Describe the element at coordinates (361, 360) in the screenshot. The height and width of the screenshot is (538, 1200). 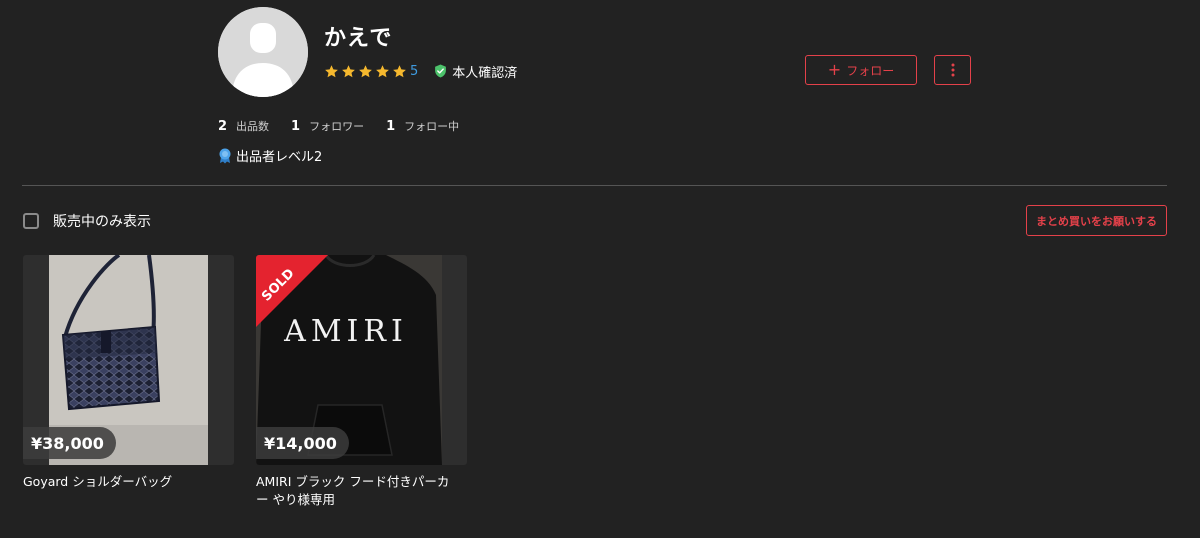
I see `item-thumbnail: AMIRI SOLD ¥14,000` at that location.